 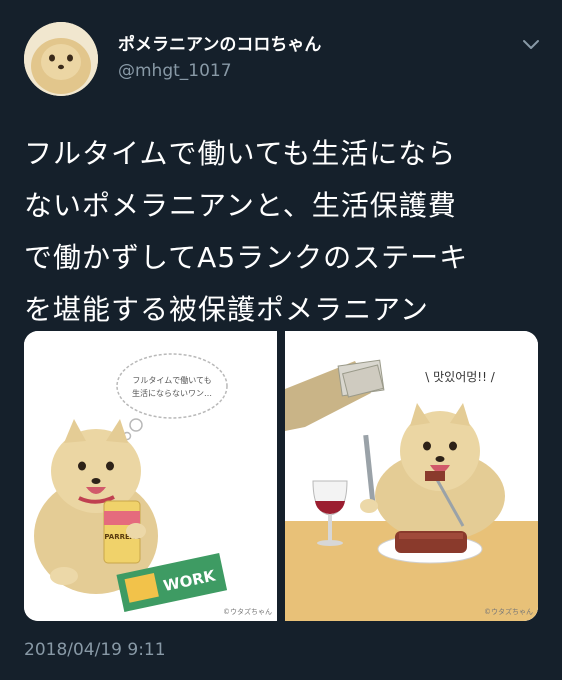 I want to click on pomeranian-avatar-icon, so click(x=61, y=59).